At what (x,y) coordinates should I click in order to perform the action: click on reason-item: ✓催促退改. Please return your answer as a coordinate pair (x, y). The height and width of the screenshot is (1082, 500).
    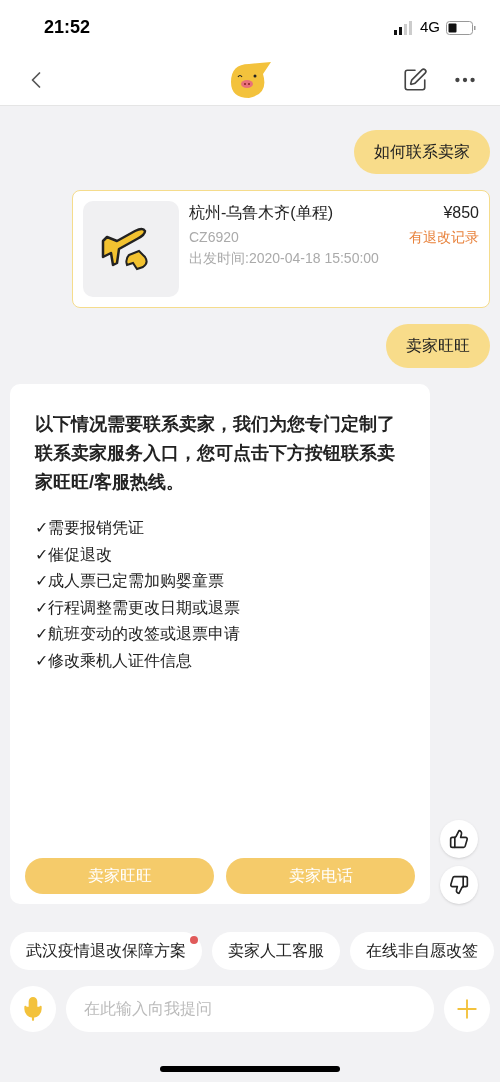
    Looking at the image, I should click on (74, 554).